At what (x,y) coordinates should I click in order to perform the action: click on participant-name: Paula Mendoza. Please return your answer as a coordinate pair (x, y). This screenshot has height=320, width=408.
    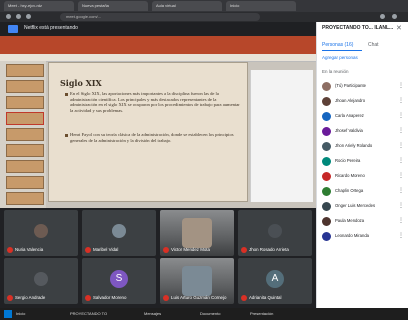
    Looking at the image, I should click on (350, 220).